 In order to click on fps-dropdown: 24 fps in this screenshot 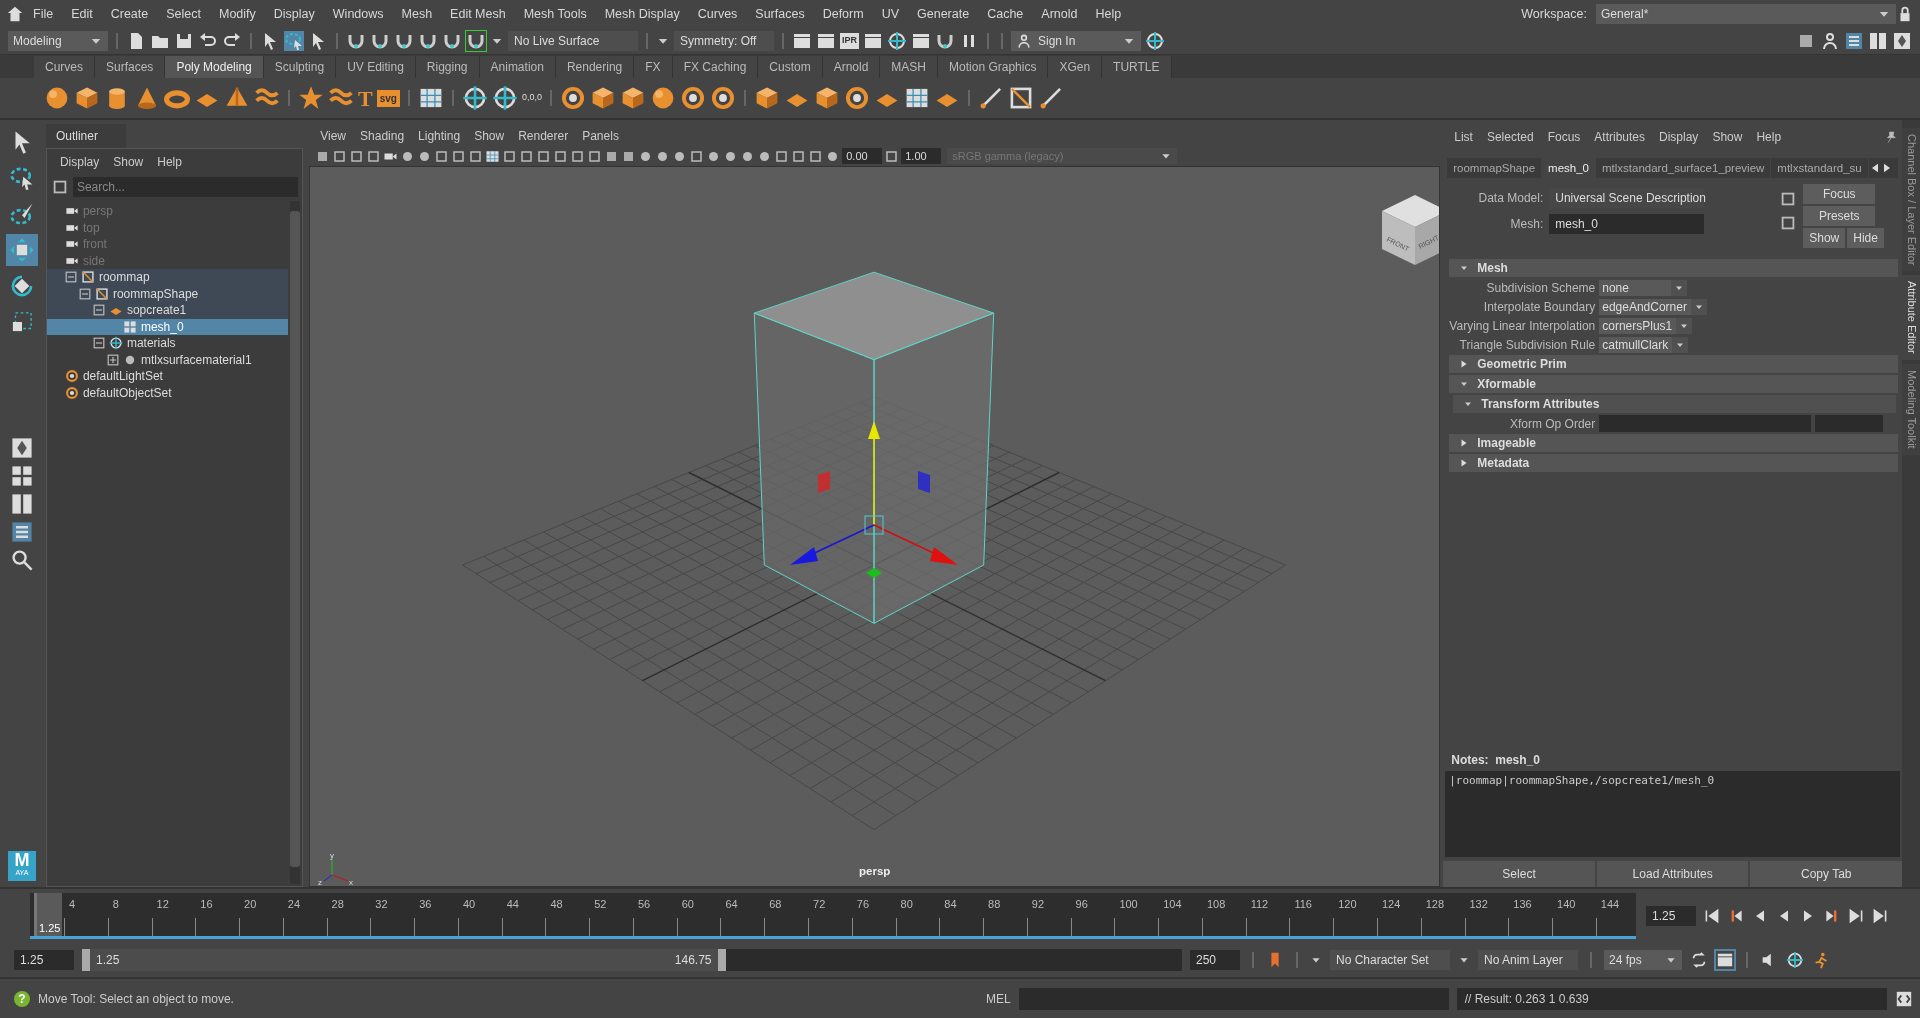, I will do `click(1643, 960)`.